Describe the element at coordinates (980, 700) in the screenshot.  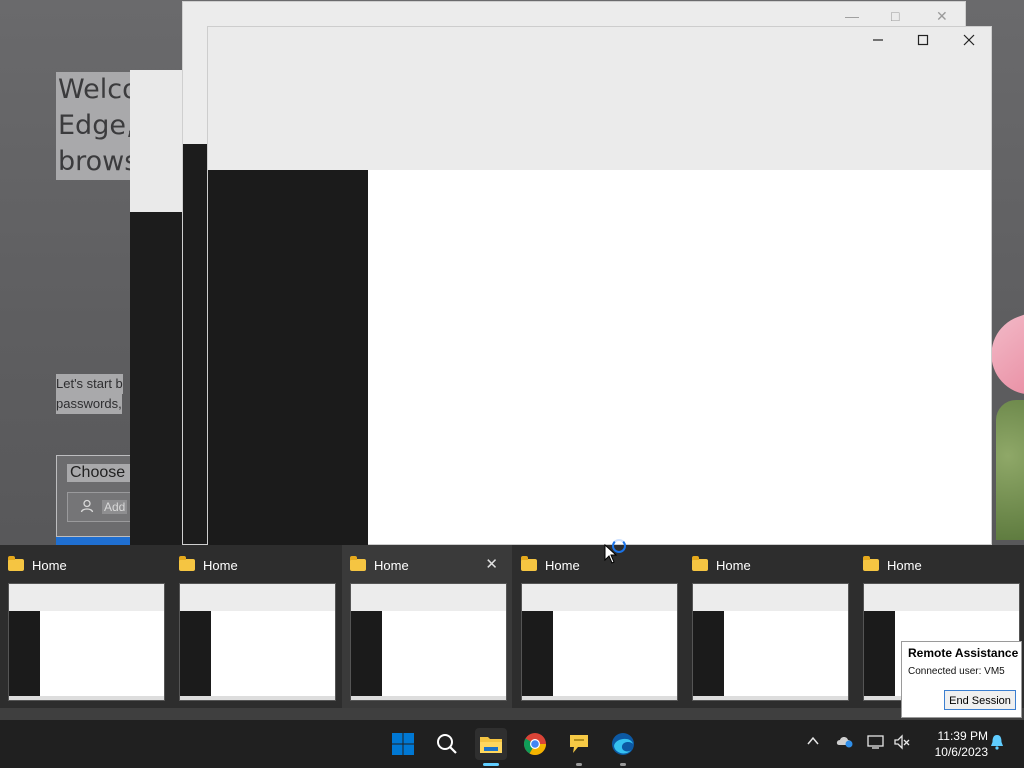
I see `end-session-button: End Session` at that location.